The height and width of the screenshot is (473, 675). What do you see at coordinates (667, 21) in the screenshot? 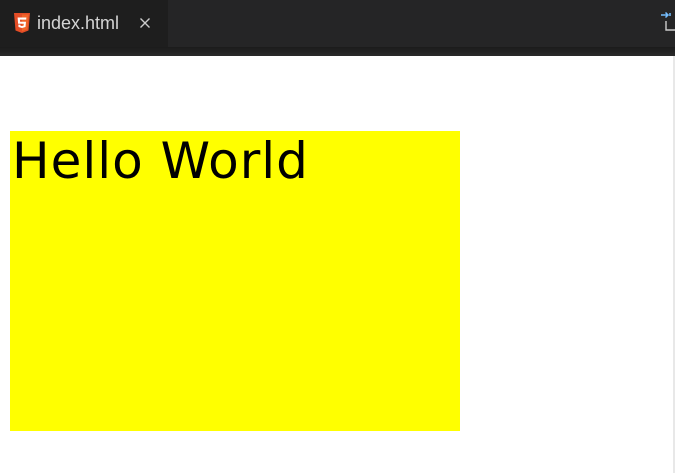
I see `split-editor-icon` at bounding box center [667, 21].